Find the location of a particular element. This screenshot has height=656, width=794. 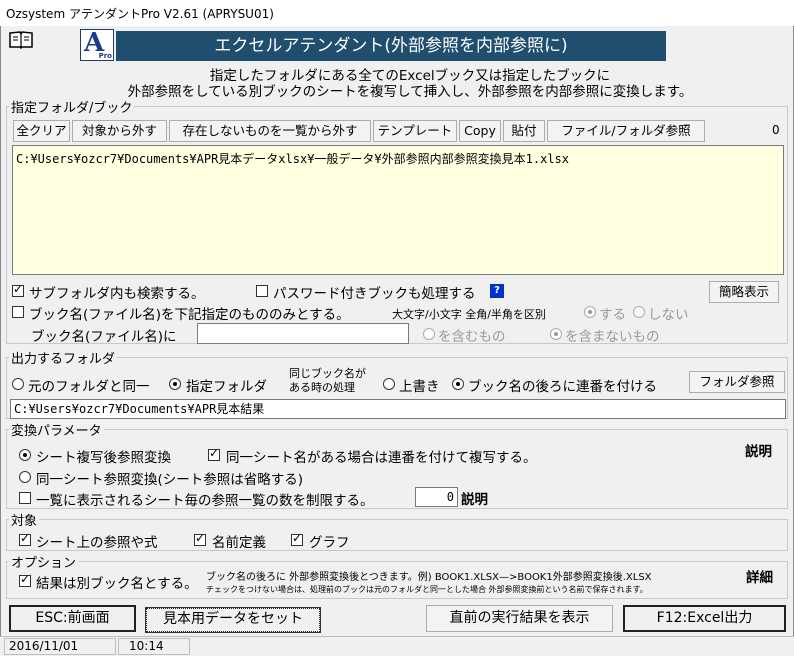

case-no-radio is located at coordinates (639, 312).